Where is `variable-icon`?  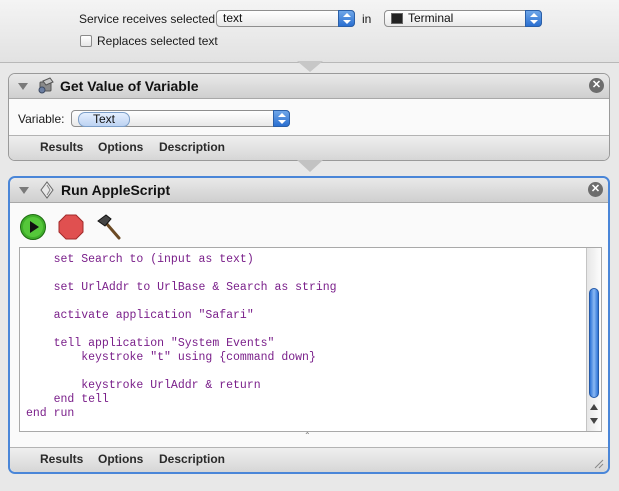 variable-icon is located at coordinates (46, 85).